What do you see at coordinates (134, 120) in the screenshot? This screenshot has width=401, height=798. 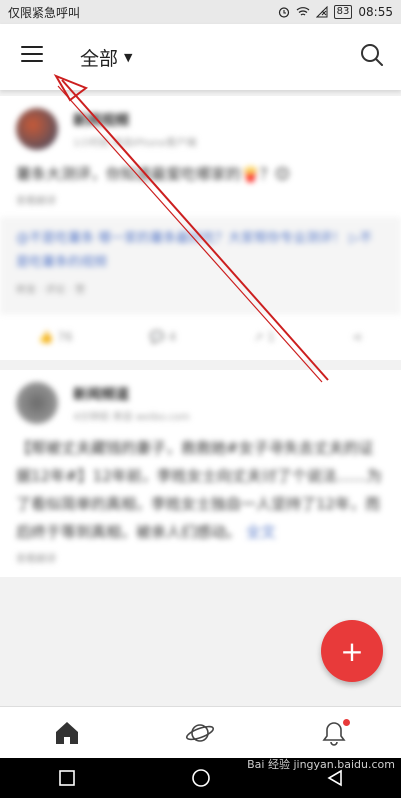 I see `author-name: 新闻视频` at bounding box center [134, 120].